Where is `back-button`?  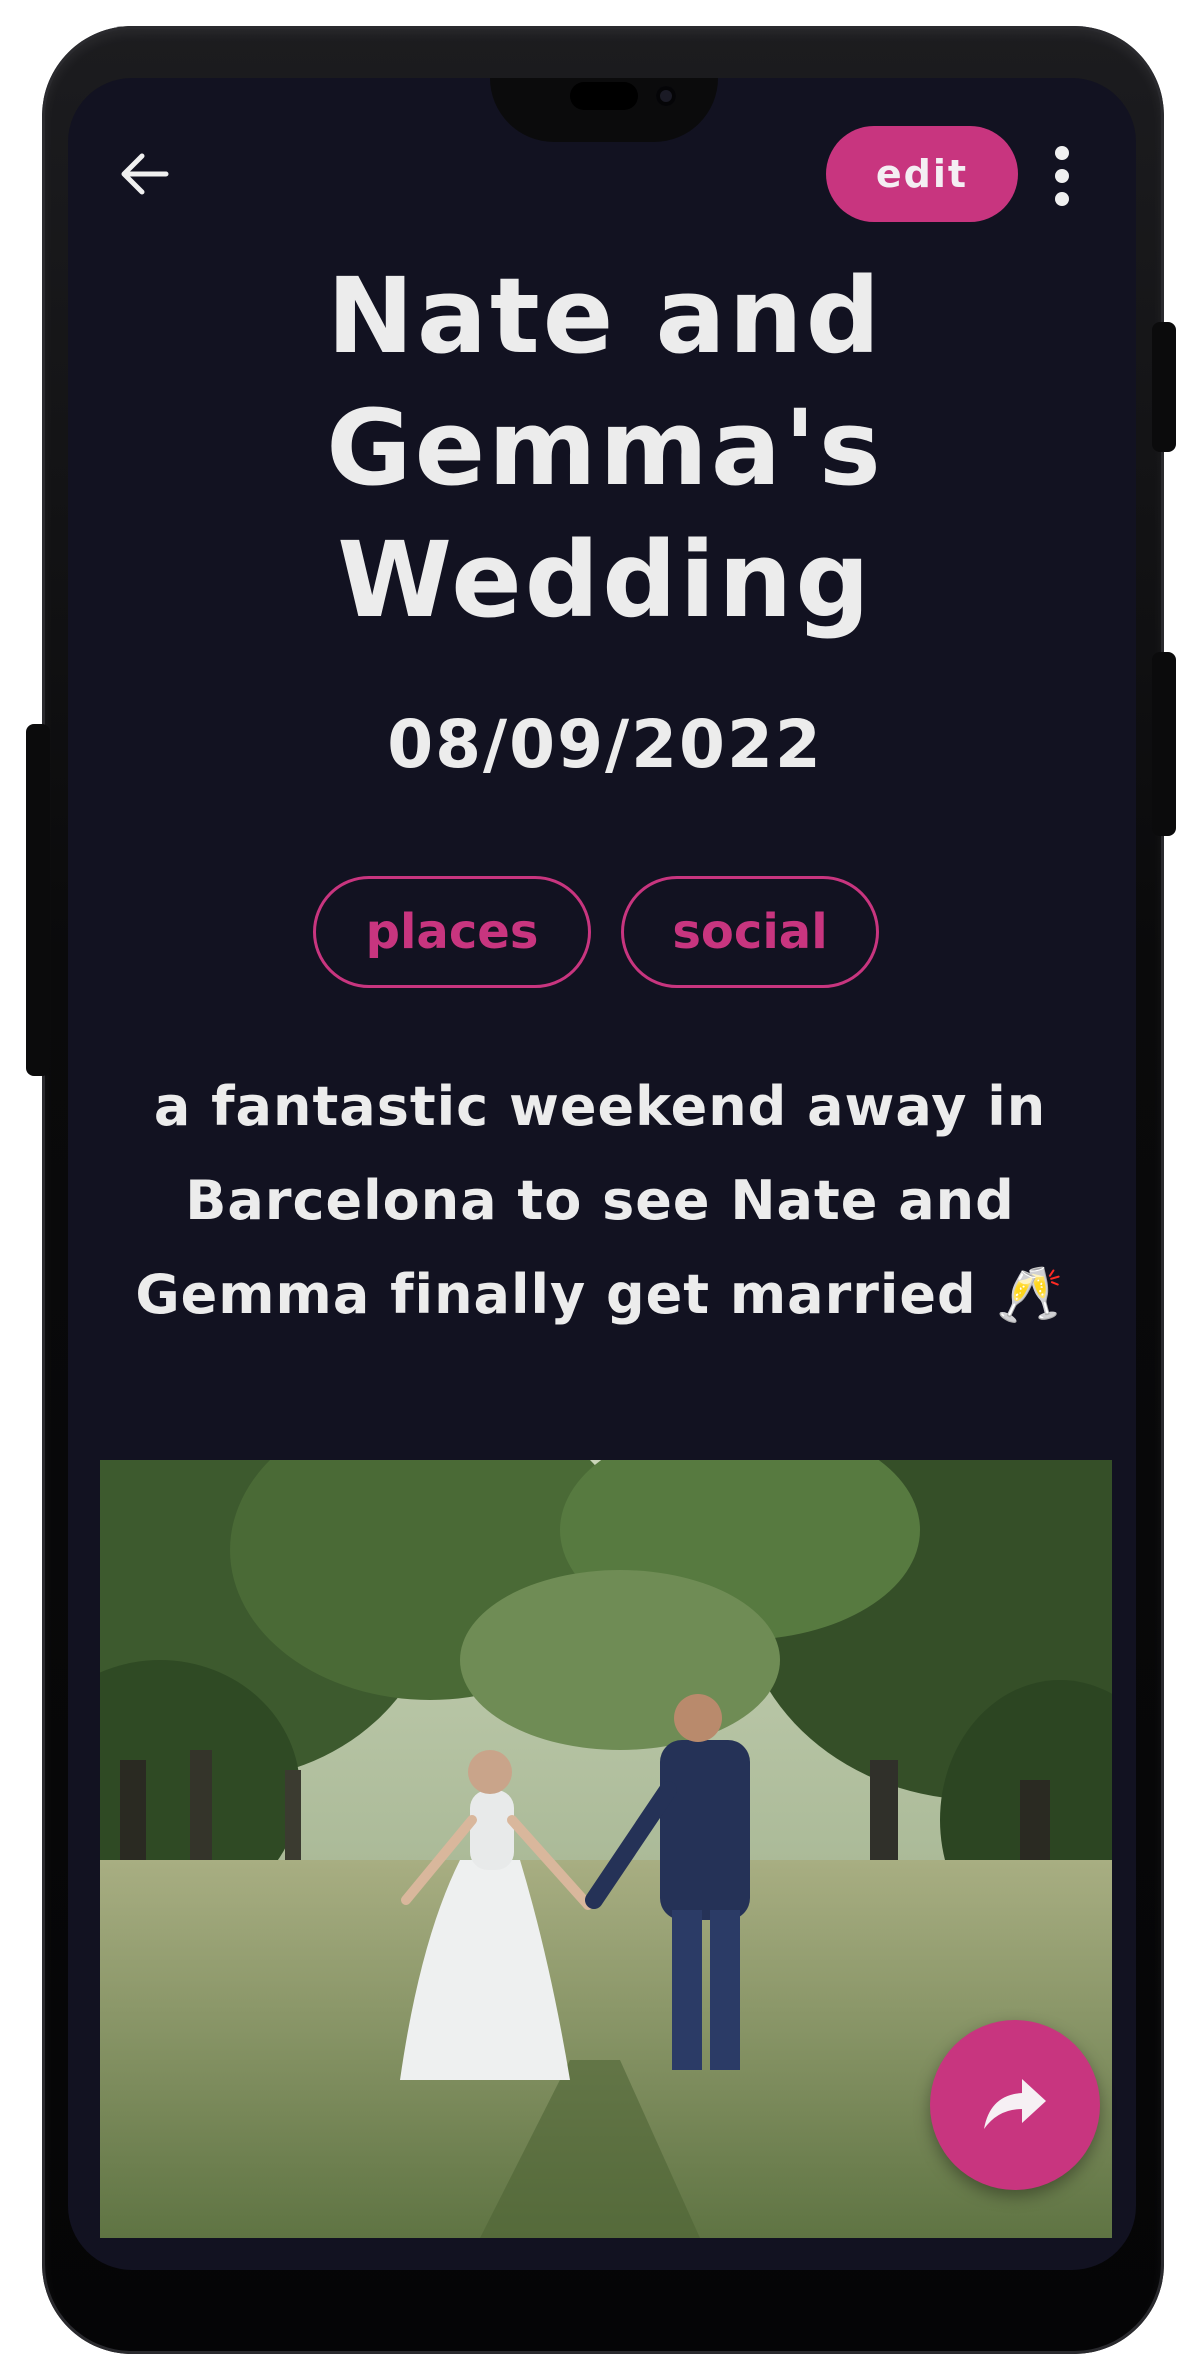
back-button is located at coordinates (144, 176).